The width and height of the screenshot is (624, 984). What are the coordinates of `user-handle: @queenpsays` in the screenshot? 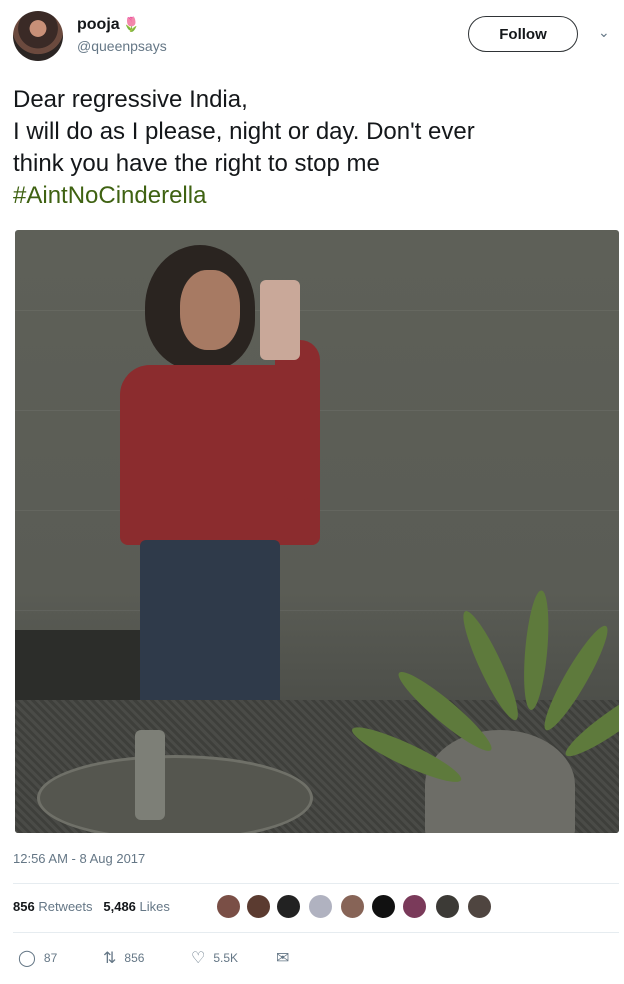 It's located at (122, 46).